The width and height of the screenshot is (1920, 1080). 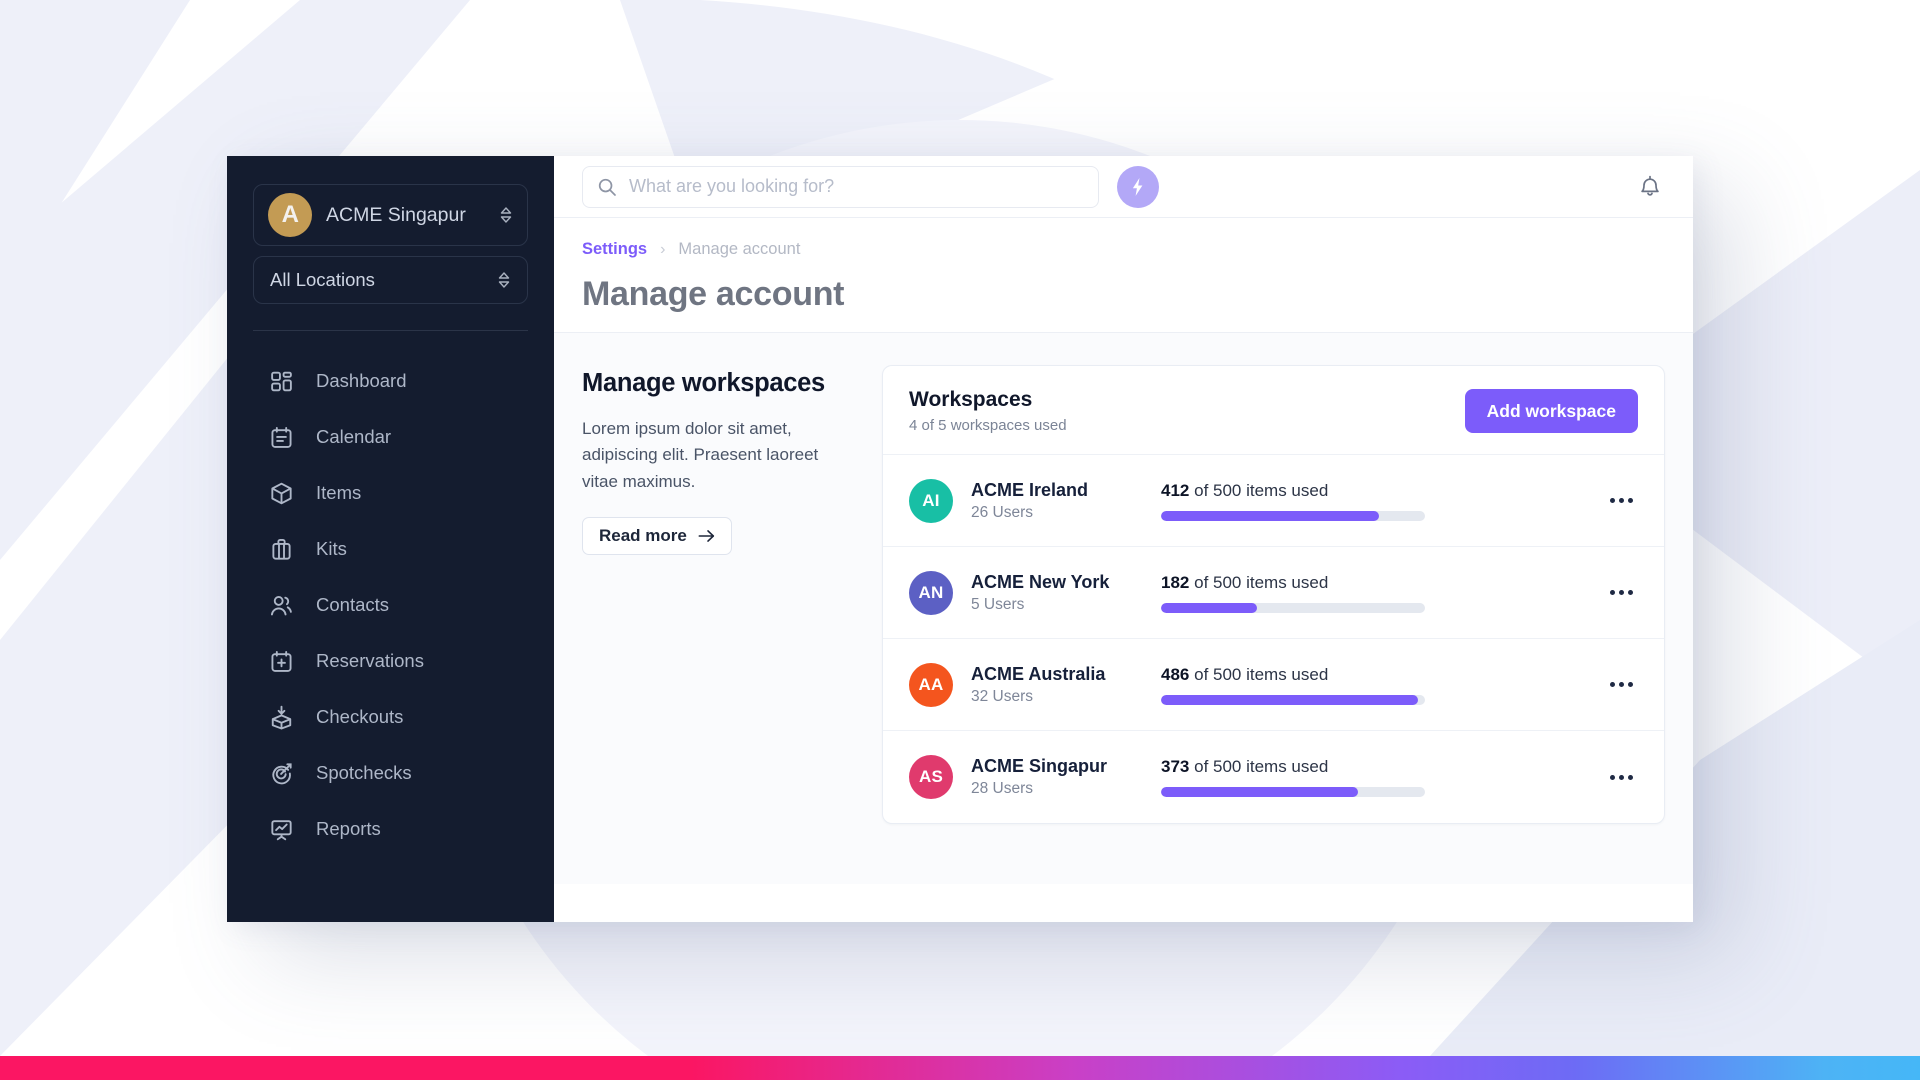 I want to click on workspace-switcher-label: ACME Singapur, so click(x=396, y=214).